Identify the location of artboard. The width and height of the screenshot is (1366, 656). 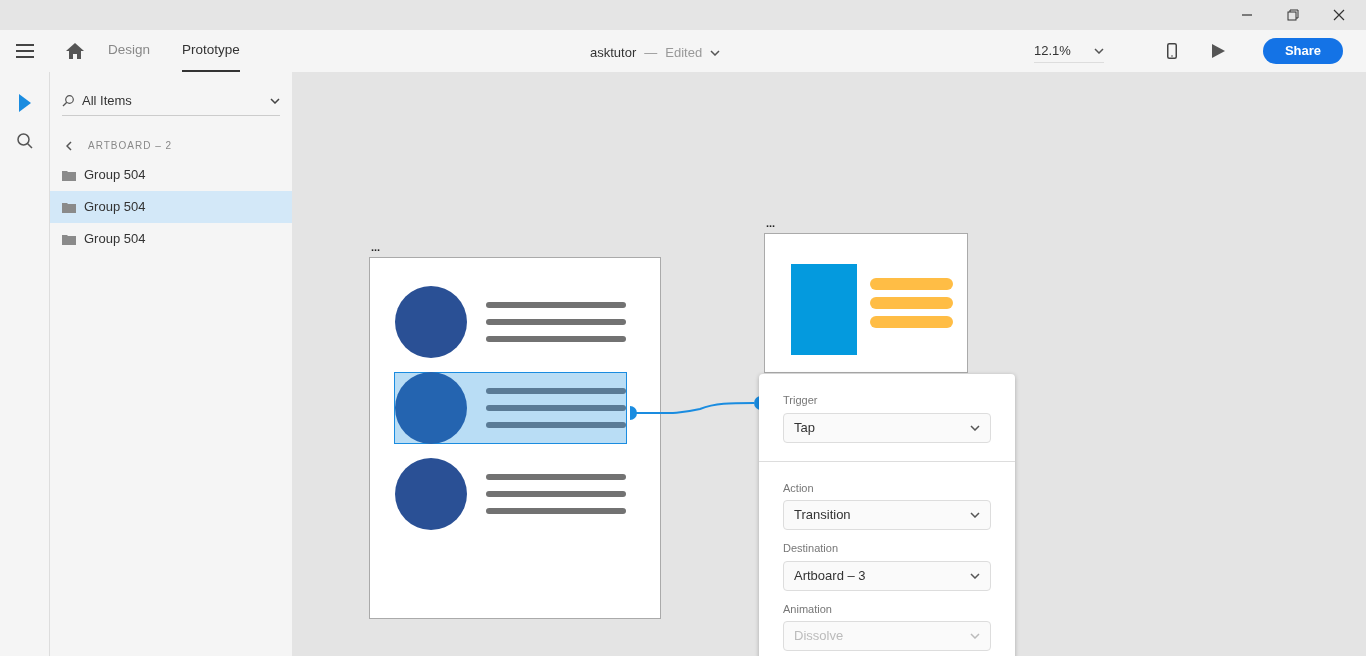
(515, 438).